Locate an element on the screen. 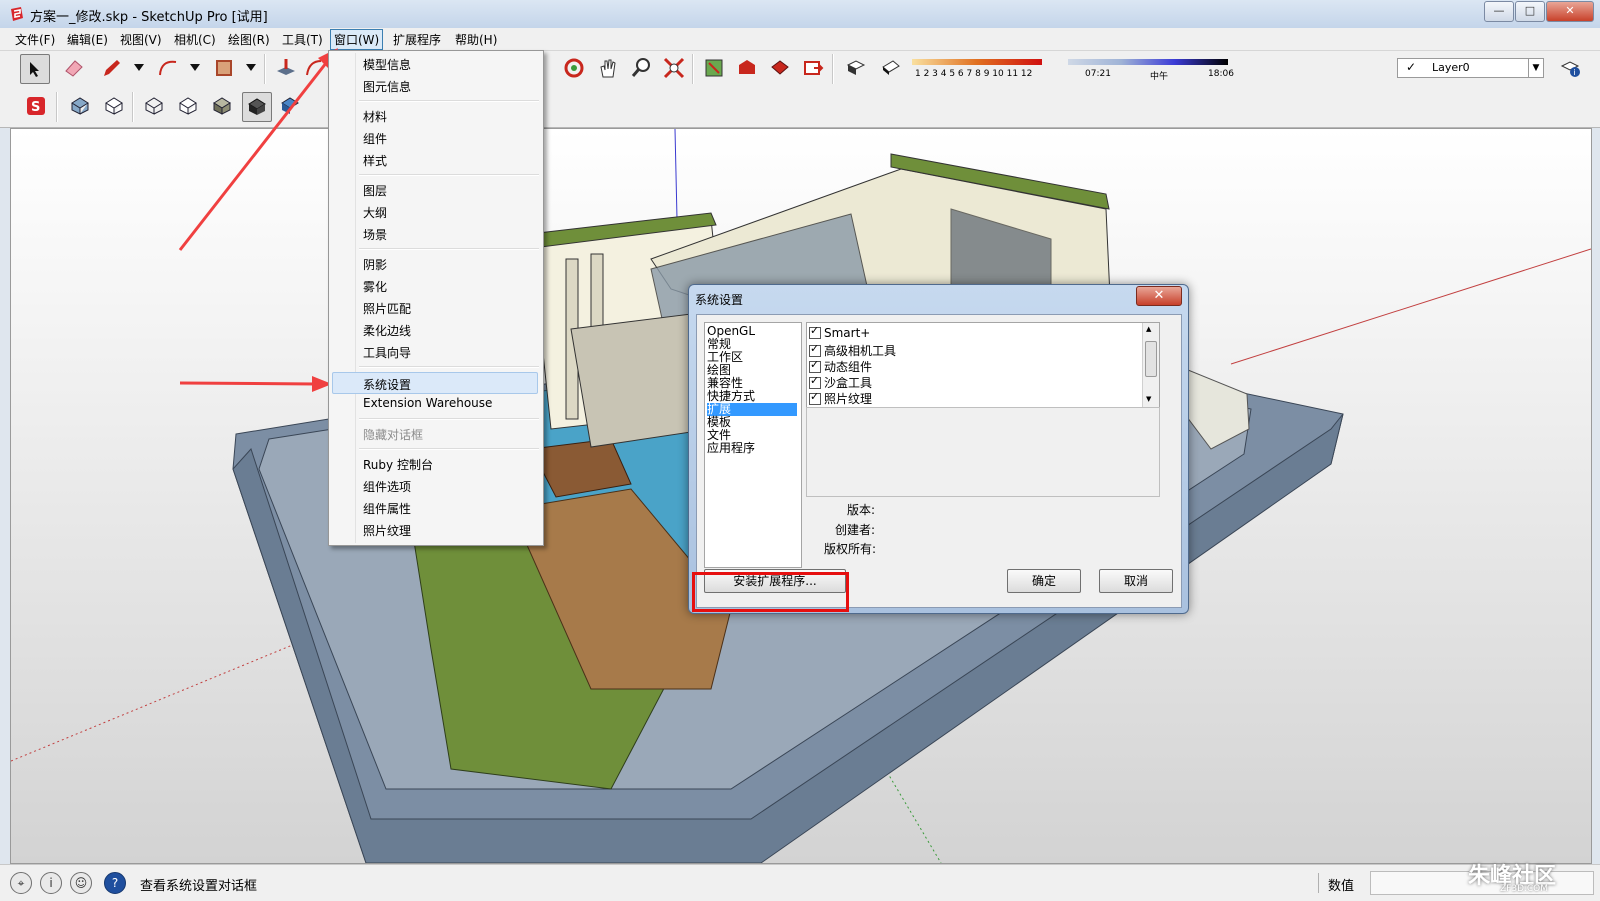 Image resolution: width=1600 pixels, height=901 pixels. extension-list-scrollbar: ▲ ▼ is located at coordinates (1150, 365).